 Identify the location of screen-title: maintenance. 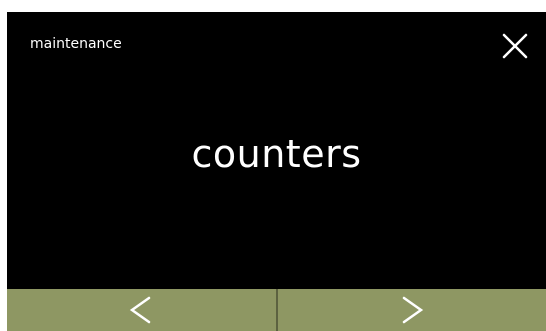
(76, 44).